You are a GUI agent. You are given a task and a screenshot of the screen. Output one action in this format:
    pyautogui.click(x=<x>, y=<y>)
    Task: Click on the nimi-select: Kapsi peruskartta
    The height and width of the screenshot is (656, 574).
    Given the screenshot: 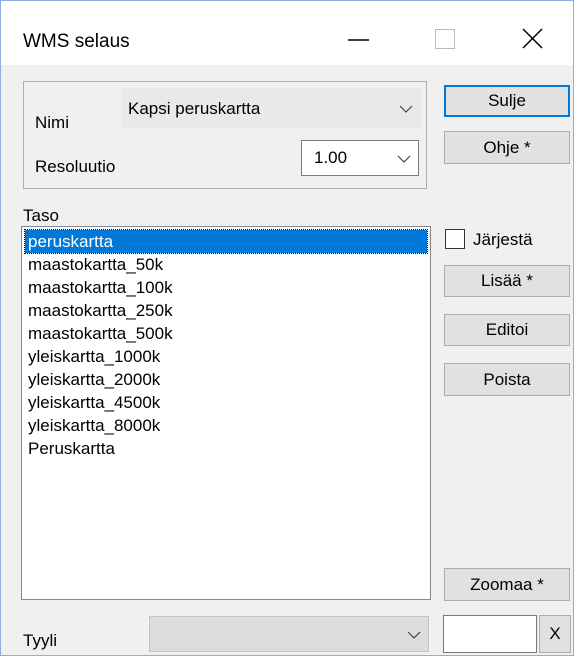 What is the action you would take?
    pyautogui.click(x=271, y=108)
    